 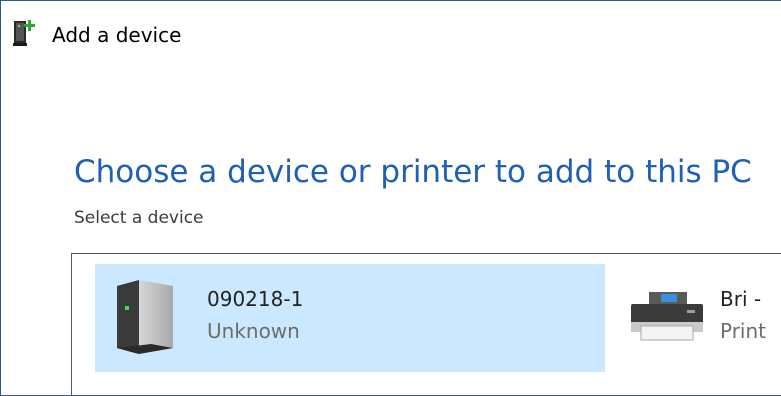 What do you see at coordinates (391, 24) in the screenshot?
I see `title-bar: Add a device` at bounding box center [391, 24].